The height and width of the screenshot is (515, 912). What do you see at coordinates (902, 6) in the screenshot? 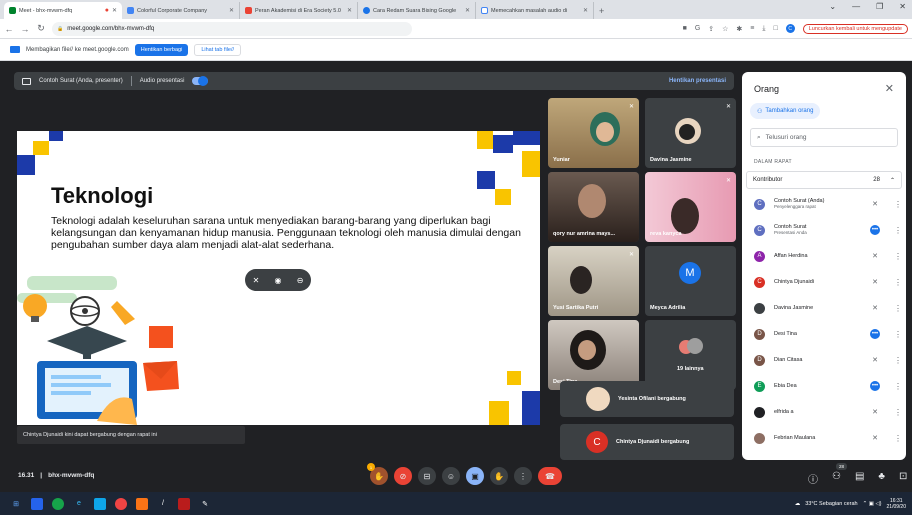
I see `close-window-icon: ✕` at bounding box center [902, 6].